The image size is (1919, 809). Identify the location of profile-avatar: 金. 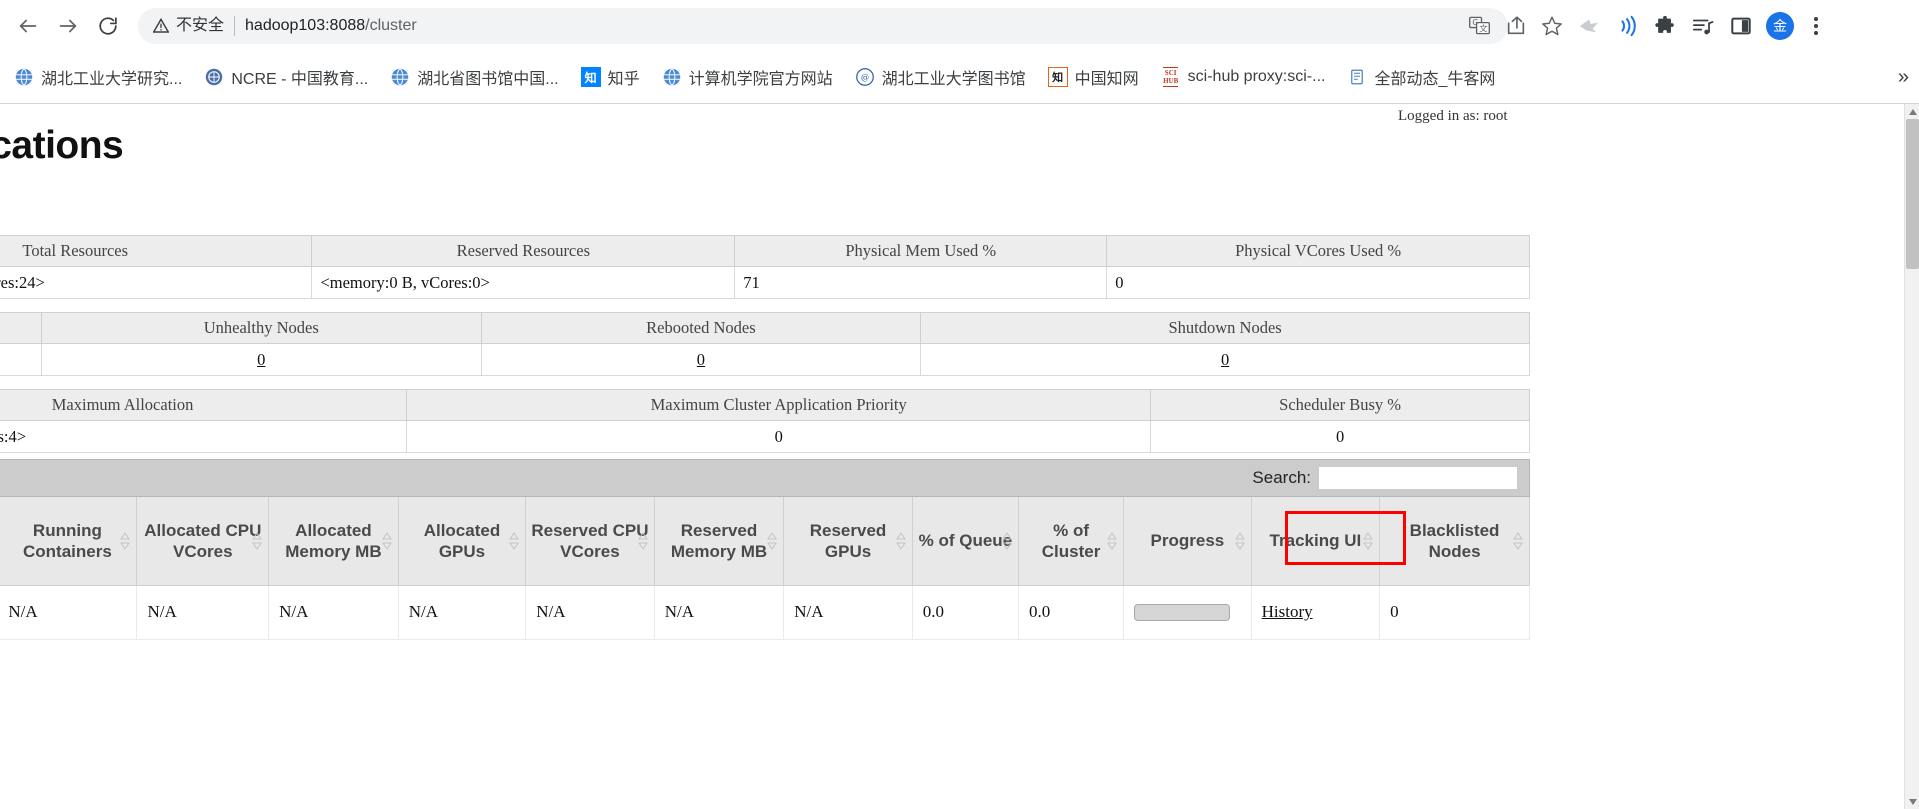
(1780, 26).